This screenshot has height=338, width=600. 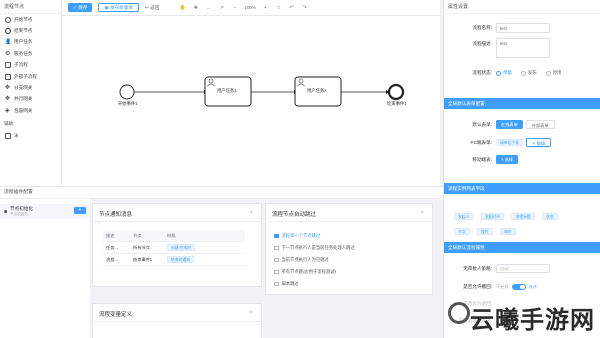 I want to click on parallel-gateway-icon: ✥, so click(x=8, y=99).